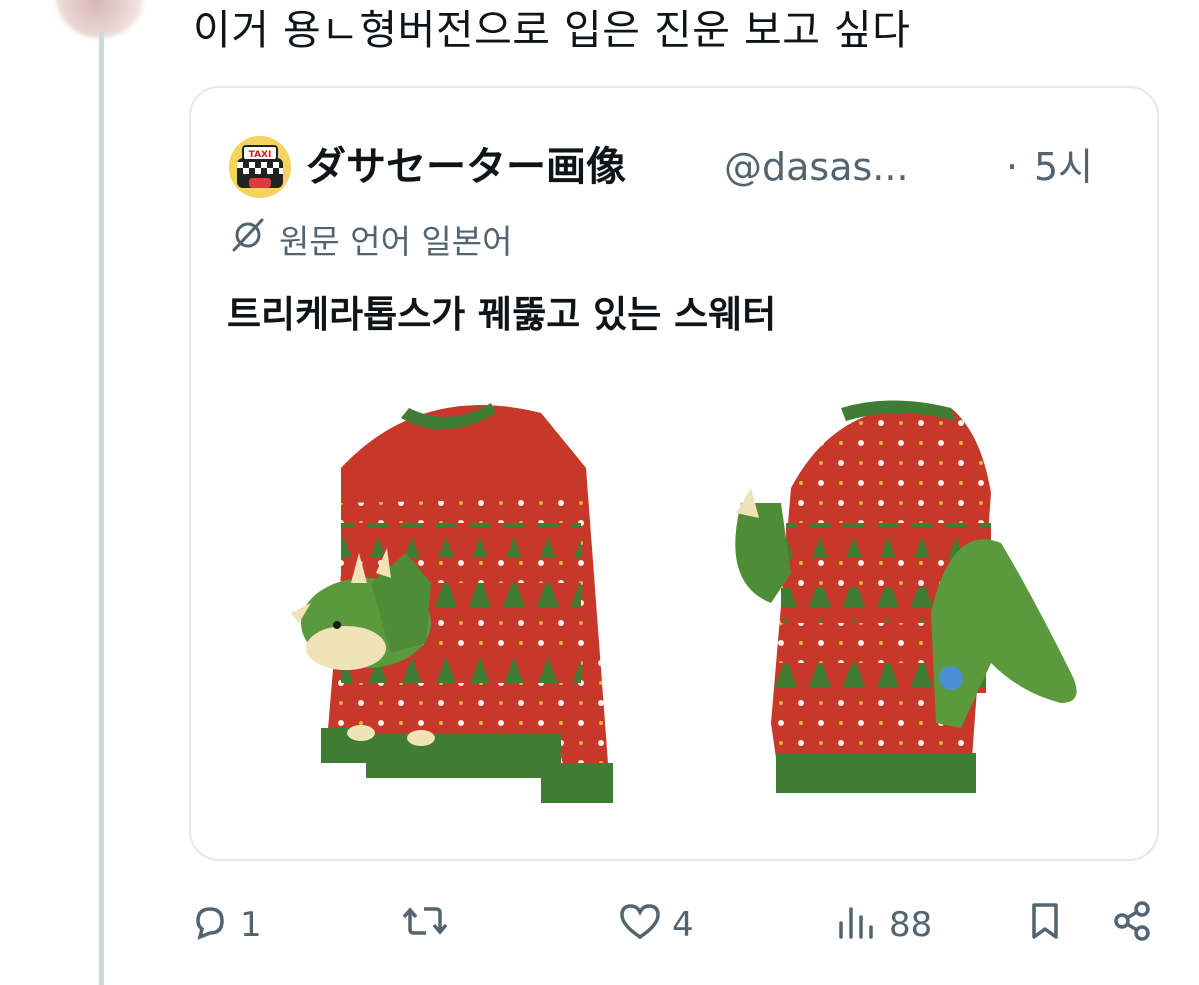 The width and height of the screenshot is (1199, 985). I want to click on quoted-post-time: 5시, so click(1063, 167).